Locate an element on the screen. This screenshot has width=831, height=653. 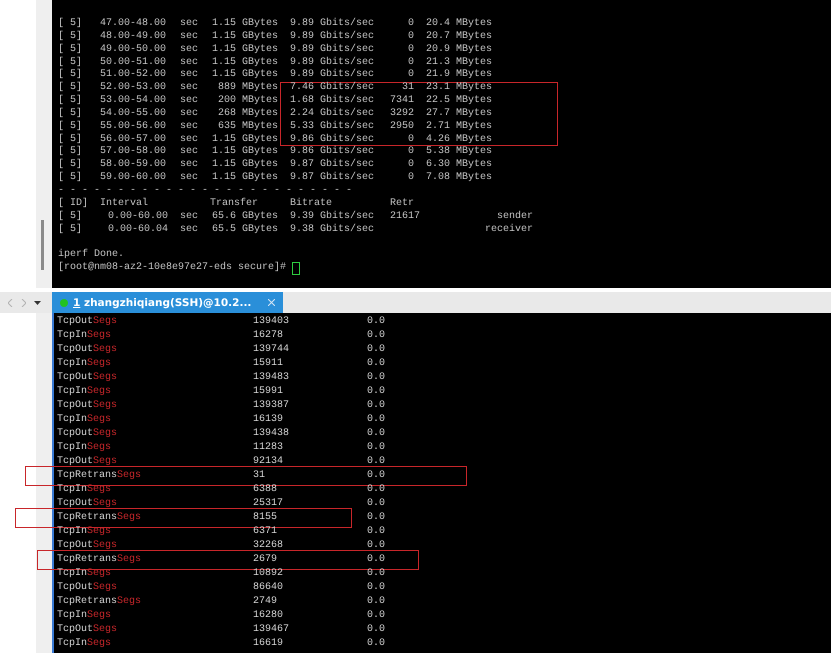
counter-value: 32268 is located at coordinates (268, 546).